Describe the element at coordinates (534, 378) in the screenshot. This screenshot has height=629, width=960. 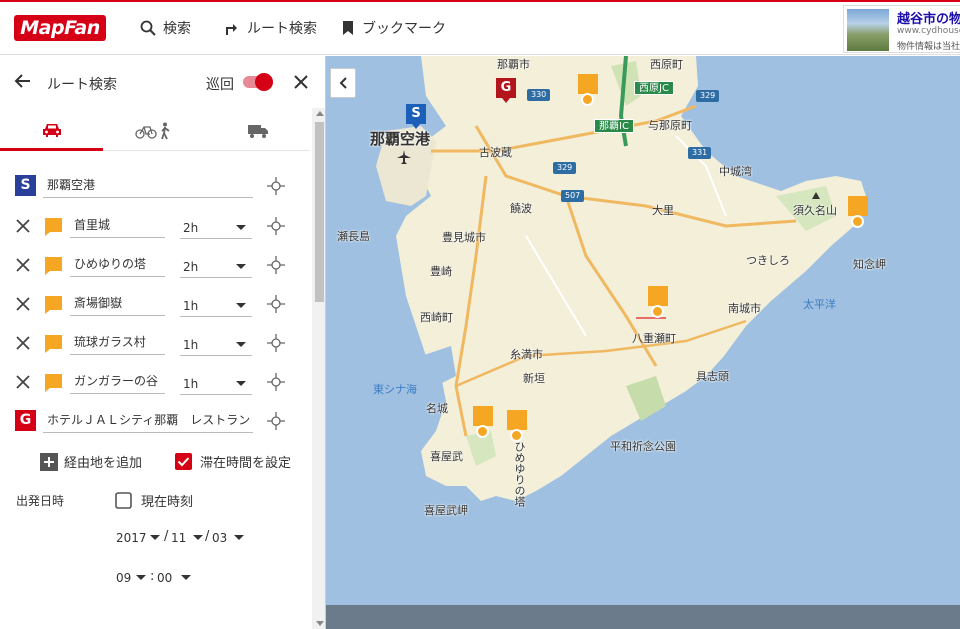
I see `map-label: 新垣` at that location.